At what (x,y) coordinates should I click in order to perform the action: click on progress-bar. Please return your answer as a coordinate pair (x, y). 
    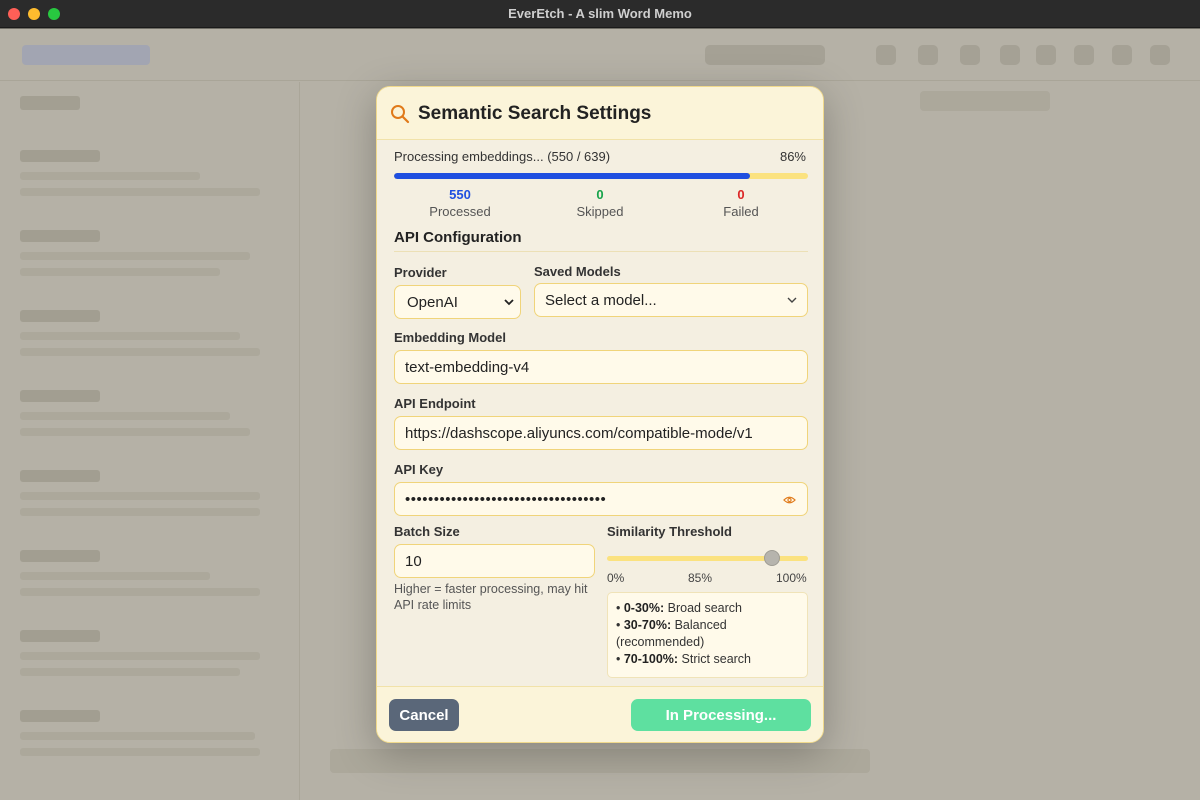
    Looking at the image, I should click on (601, 176).